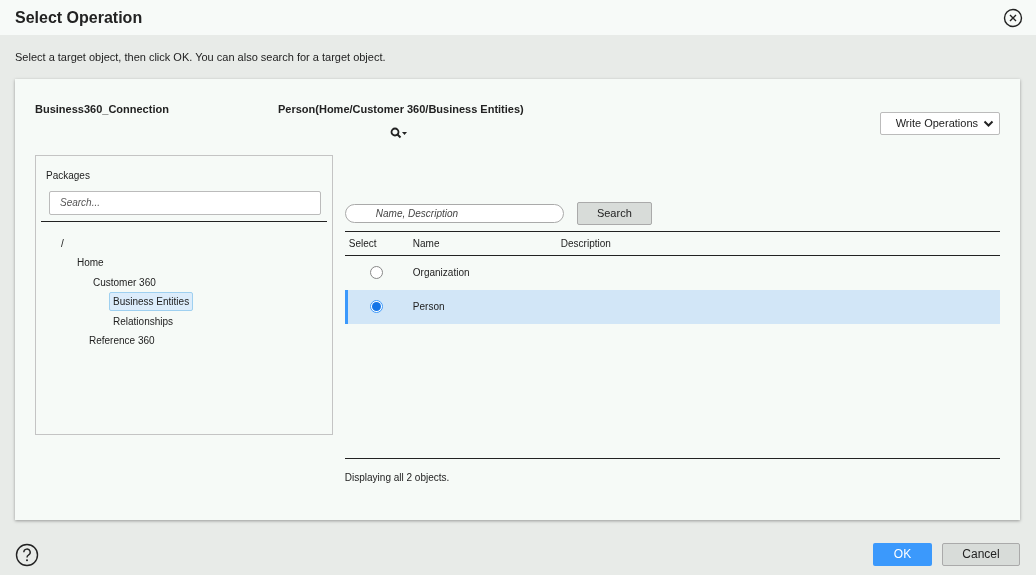 The width and height of the screenshot is (1036, 575). Describe the element at coordinates (90, 263) in the screenshot. I see `tree-item: Home` at that location.